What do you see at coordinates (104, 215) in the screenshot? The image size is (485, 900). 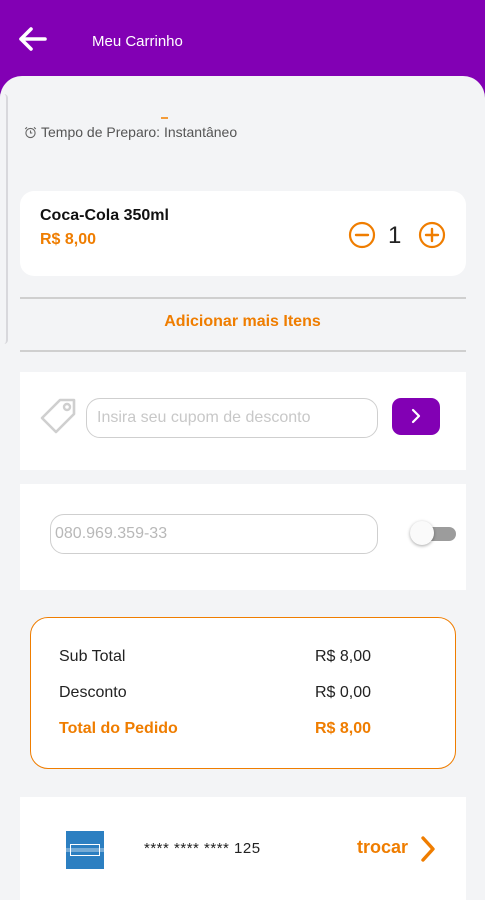 I see `item-name: Coca-Cola 350ml` at bounding box center [104, 215].